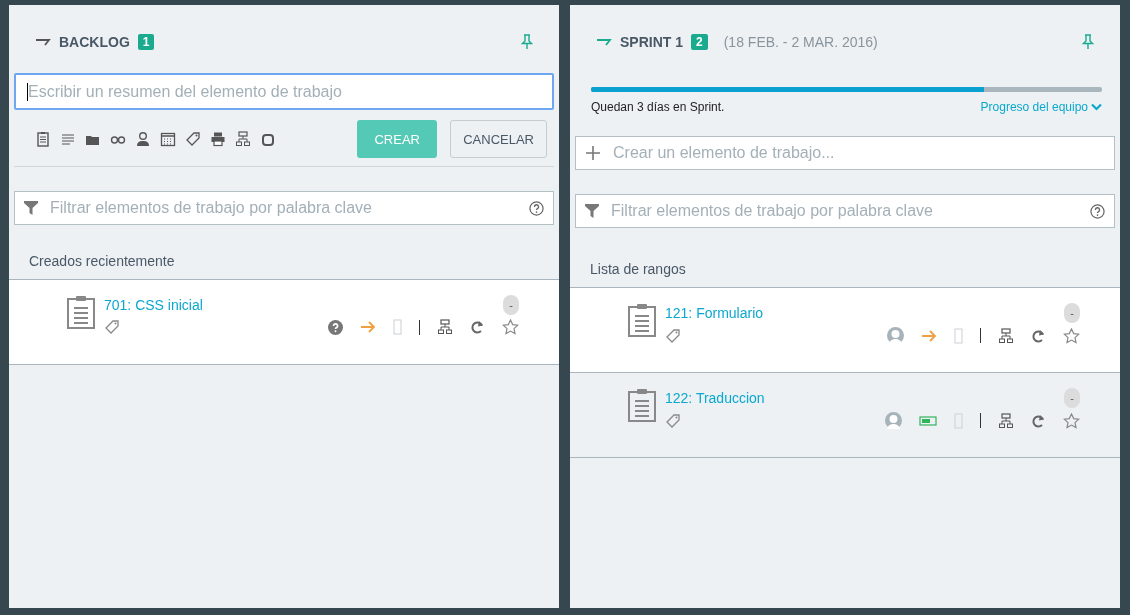  Describe the element at coordinates (94, 42) in the screenshot. I see `panel-title: BACKLOG` at that location.